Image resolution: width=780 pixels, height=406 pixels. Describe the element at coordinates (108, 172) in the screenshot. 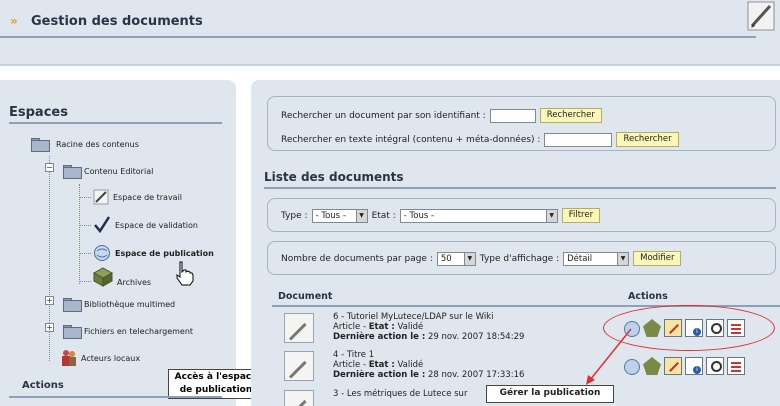

I see `tree-item-editorial: Contenu Editorial` at that location.